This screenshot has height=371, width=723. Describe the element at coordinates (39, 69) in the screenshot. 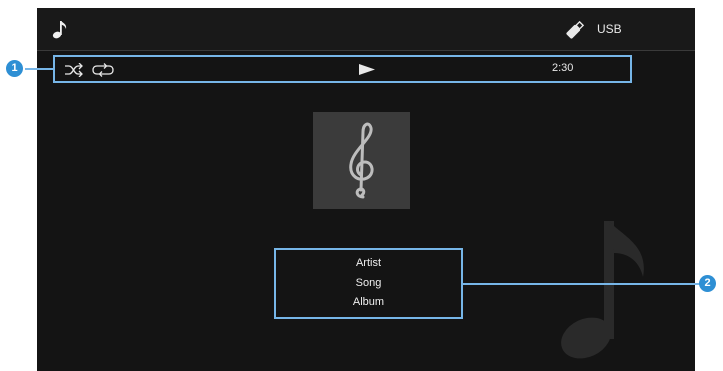

I see `callout-1-leader` at that location.